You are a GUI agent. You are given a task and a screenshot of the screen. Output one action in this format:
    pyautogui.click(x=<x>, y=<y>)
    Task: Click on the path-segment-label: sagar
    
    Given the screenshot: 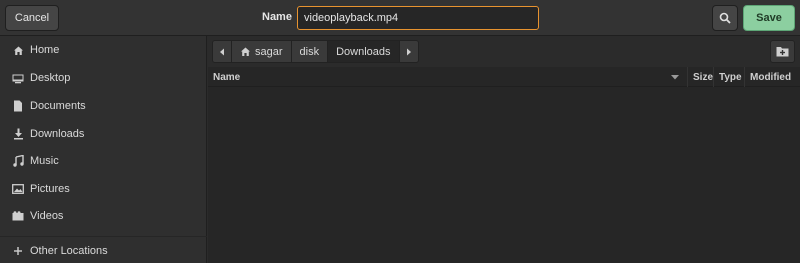 What is the action you would take?
    pyautogui.click(x=269, y=51)
    